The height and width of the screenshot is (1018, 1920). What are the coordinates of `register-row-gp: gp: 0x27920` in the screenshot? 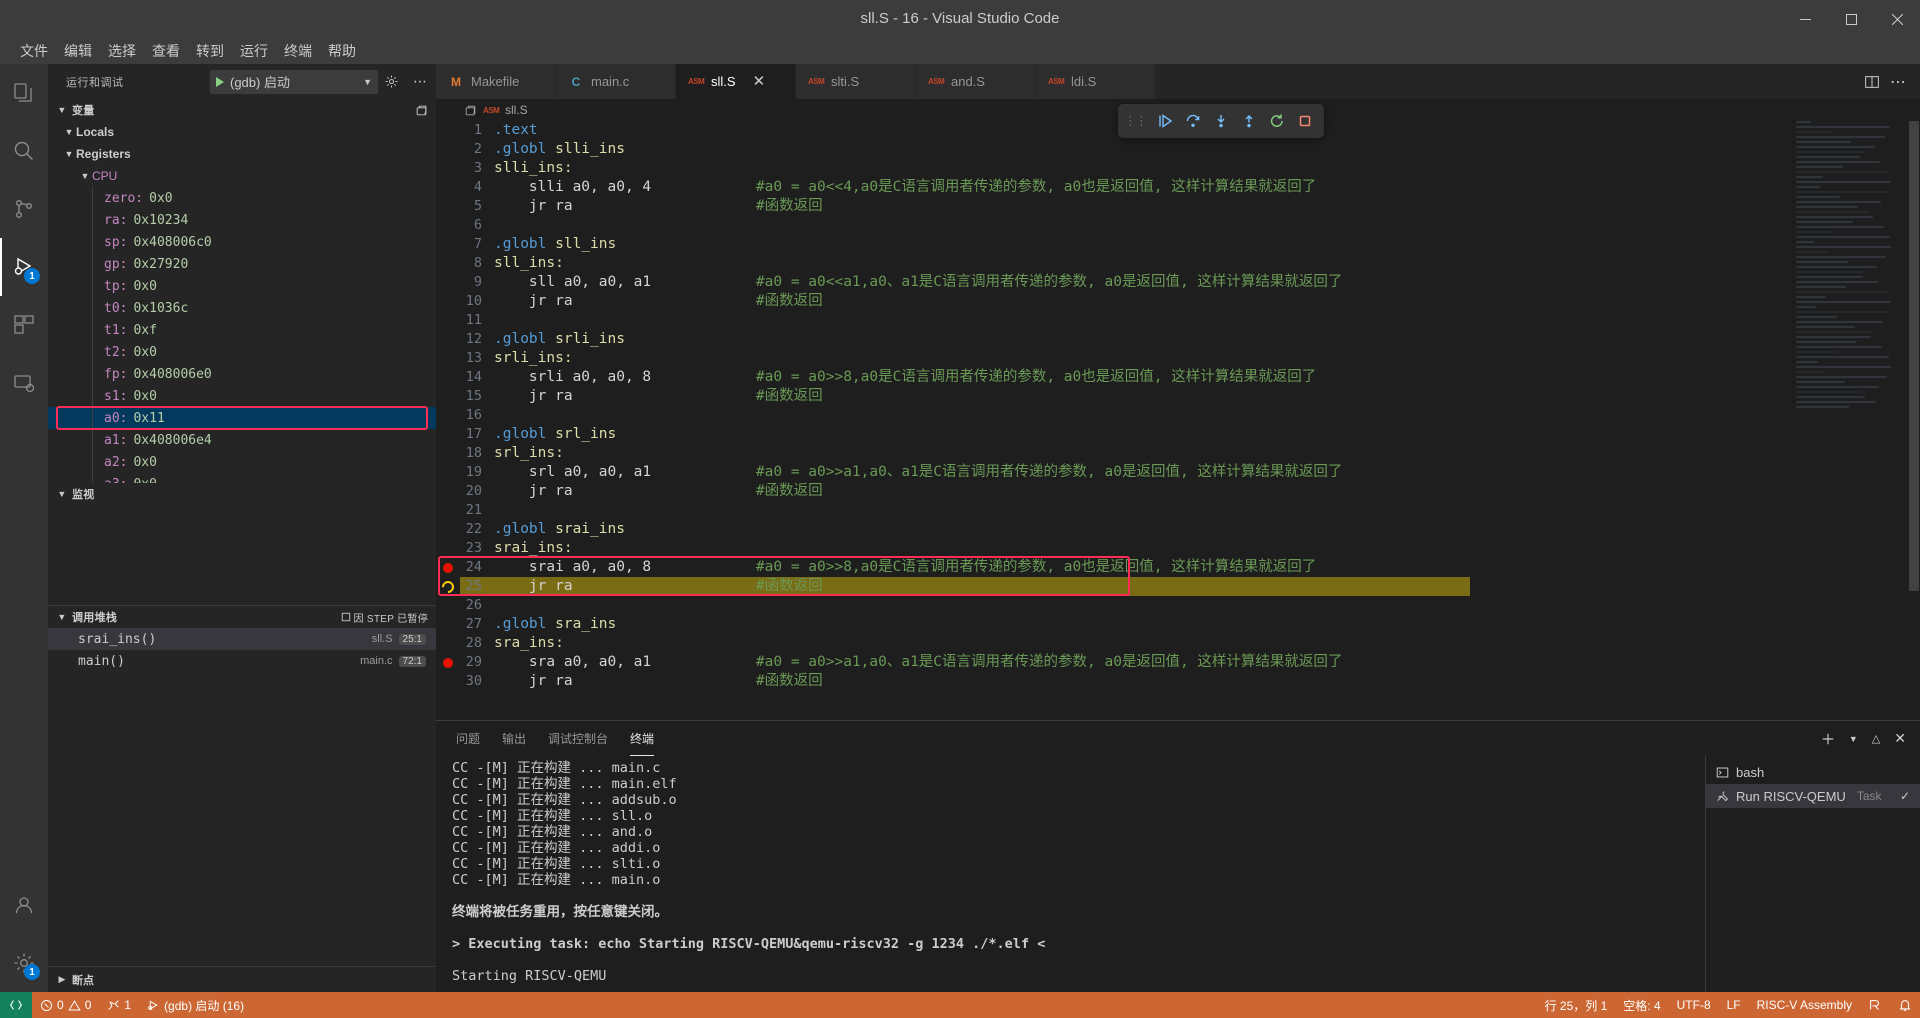 It's located at (242, 264).